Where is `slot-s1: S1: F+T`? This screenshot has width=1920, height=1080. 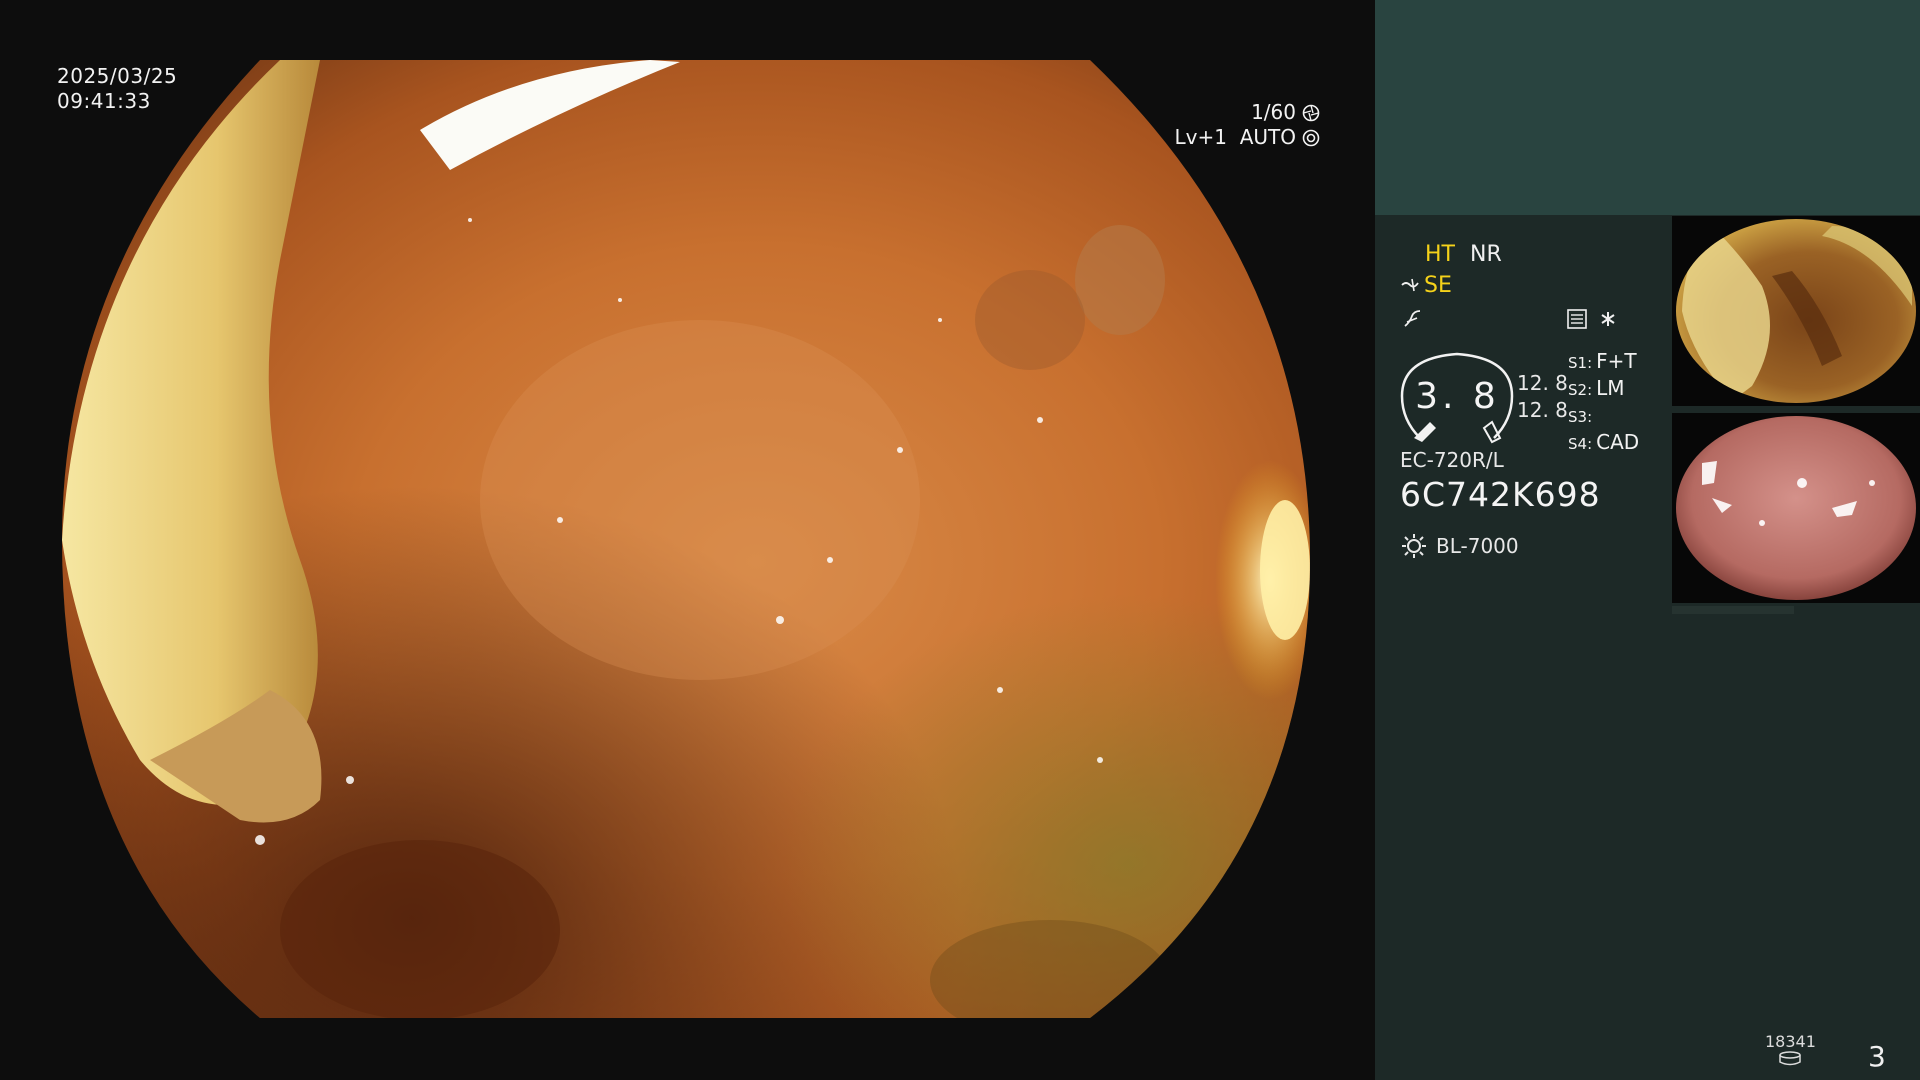 slot-s1: S1: F+T is located at coordinates (1603, 362).